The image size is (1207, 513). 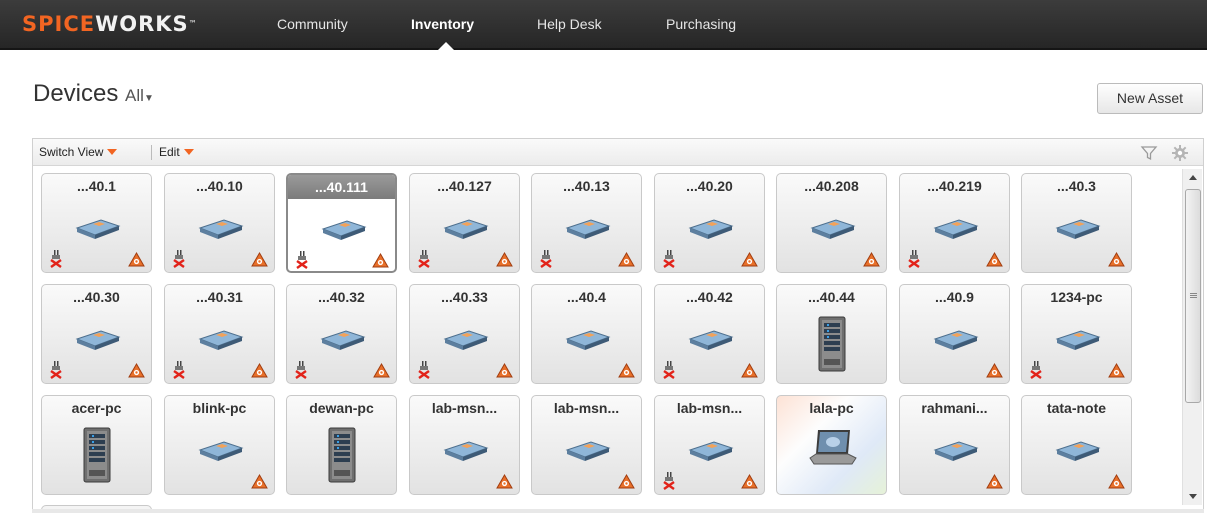 I want to click on device-filter-dropdown: All▼, so click(x=139, y=95).